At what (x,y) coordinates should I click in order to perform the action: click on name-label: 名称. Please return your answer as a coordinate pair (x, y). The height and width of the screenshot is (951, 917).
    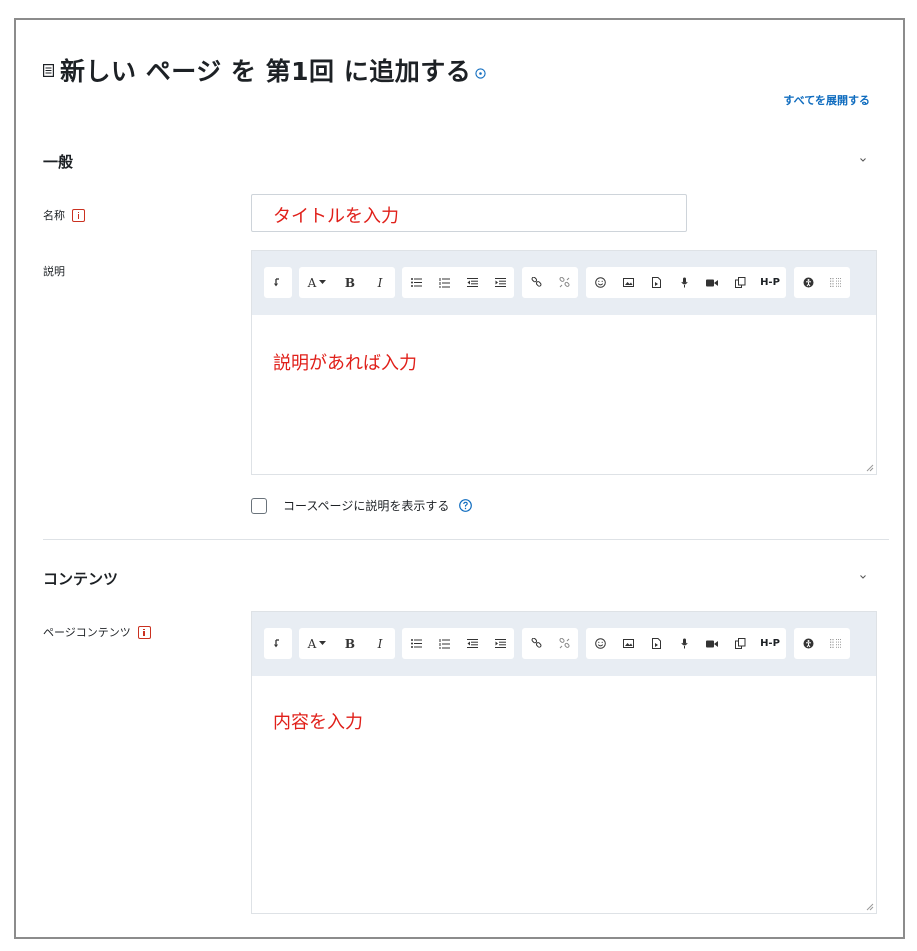
    Looking at the image, I should click on (64, 215).